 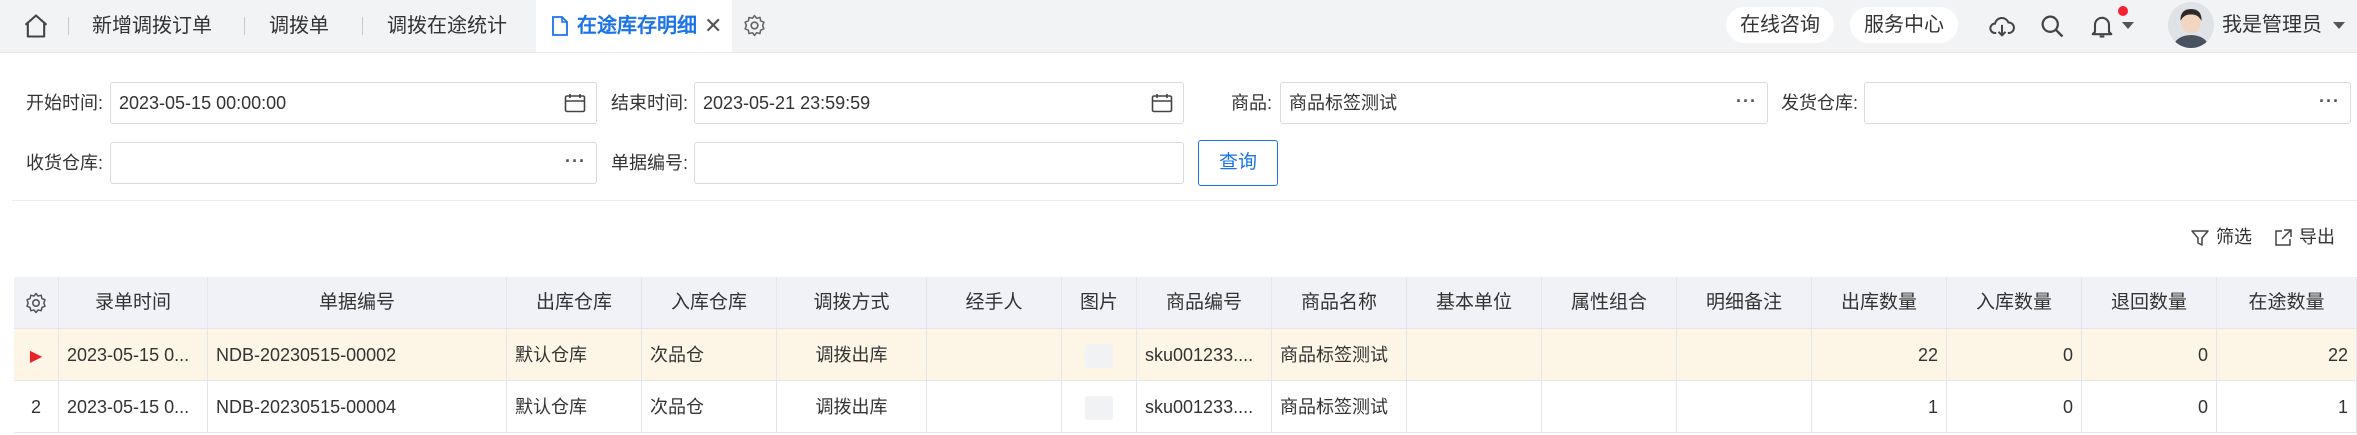 I want to click on column-header: 入库数量, so click(x=2014, y=303).